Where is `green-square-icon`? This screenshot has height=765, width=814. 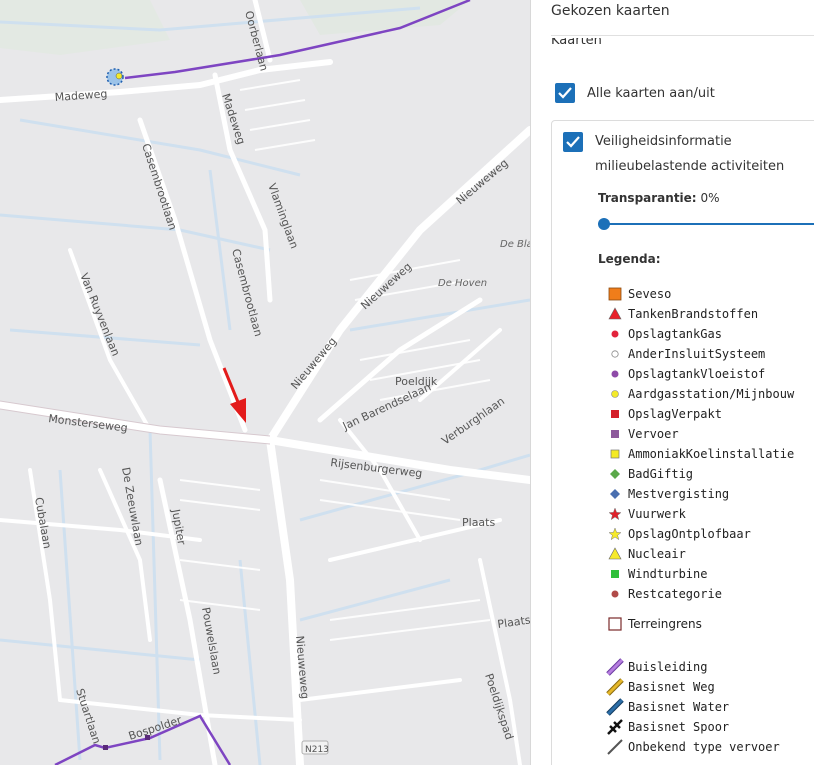
green-square-icon is located at coordinates (615, 574).